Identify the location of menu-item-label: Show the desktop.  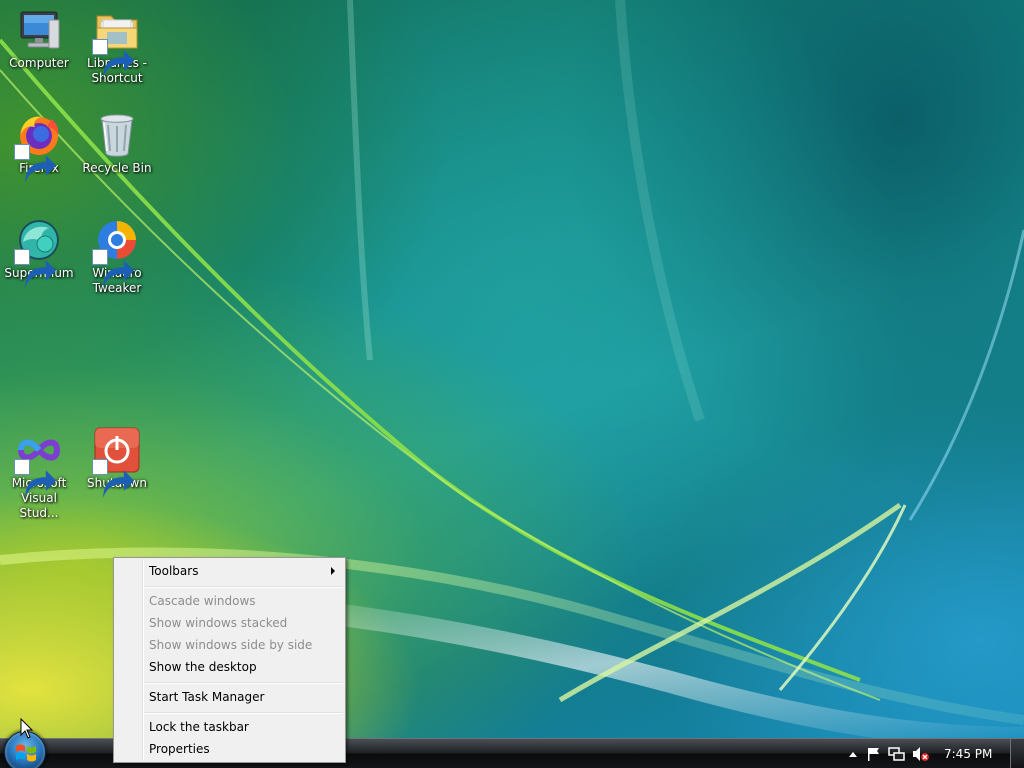
(203, 667).